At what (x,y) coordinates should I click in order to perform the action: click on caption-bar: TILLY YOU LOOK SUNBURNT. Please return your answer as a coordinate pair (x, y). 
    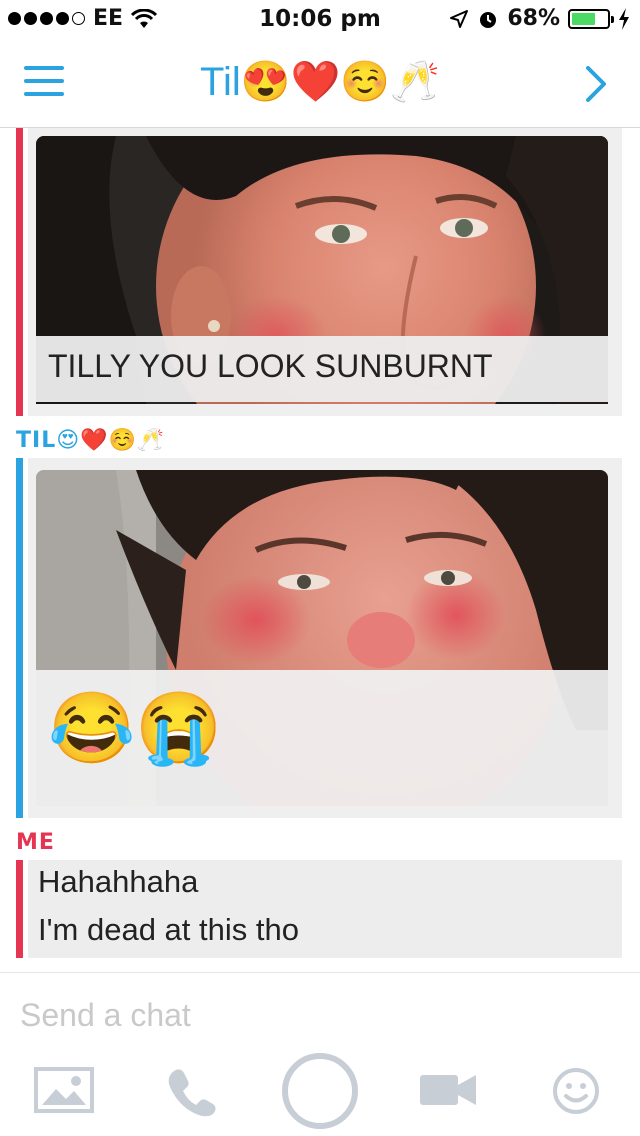
    Looking at the image, I should click on (322, 369).